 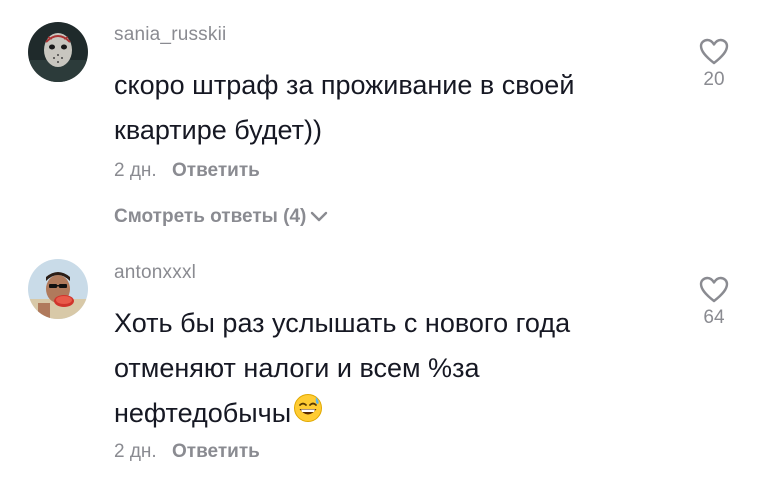 I want to click on comment-username: sania_russkii, so click(x=170, y=35).